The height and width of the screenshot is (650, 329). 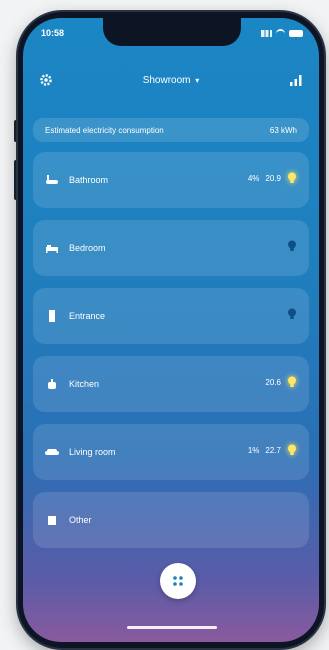 I want to click on status-icons, so click(x=282, y=33).